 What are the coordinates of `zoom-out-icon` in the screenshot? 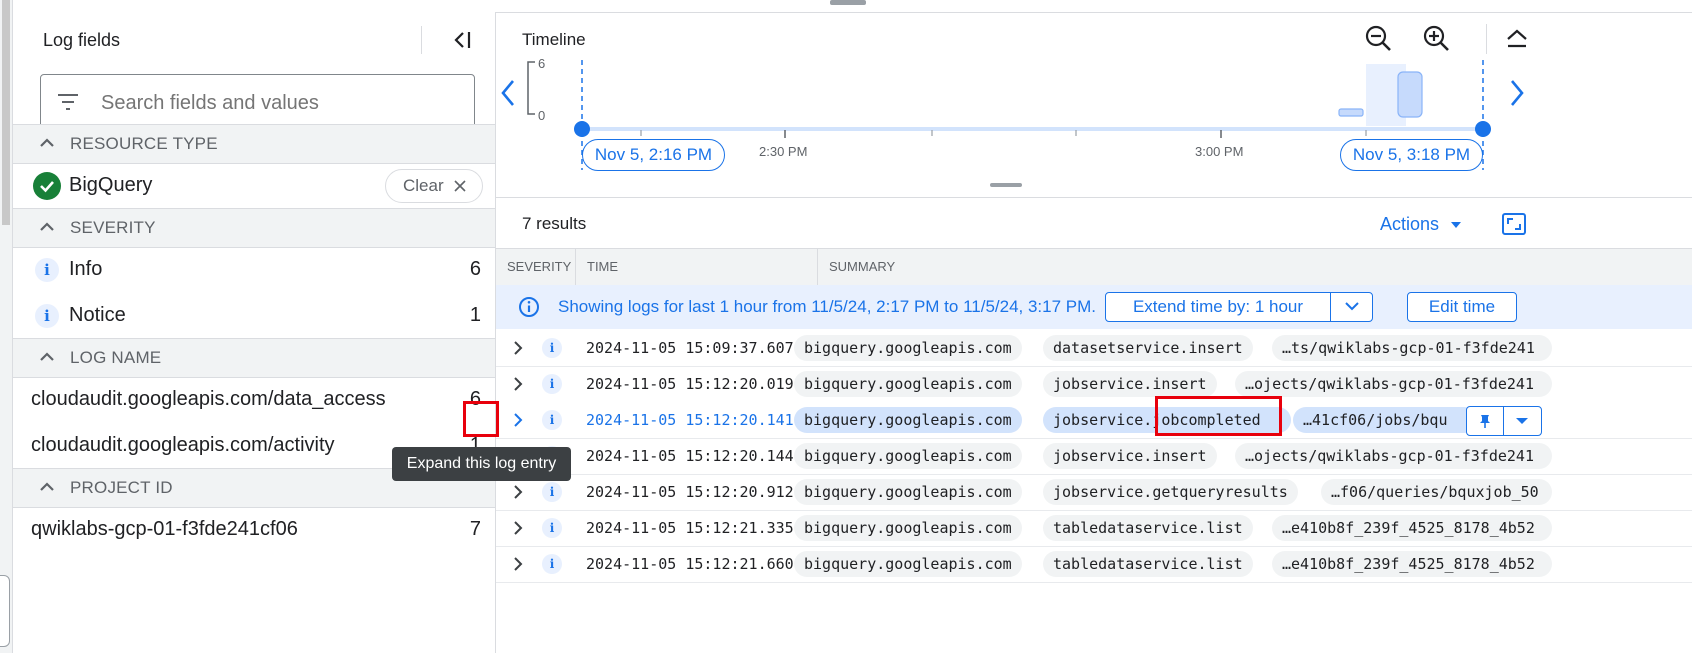 It's located at (1378, 38).